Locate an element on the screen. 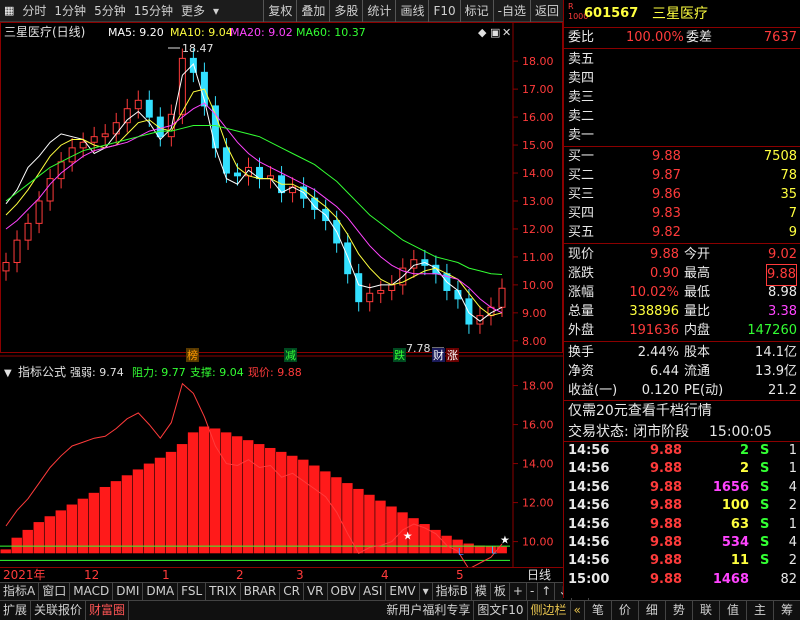 This screenshot has height=620, width=800. promo-text: 仅需20元查看千档行情 is located at coordinates (640, 411).